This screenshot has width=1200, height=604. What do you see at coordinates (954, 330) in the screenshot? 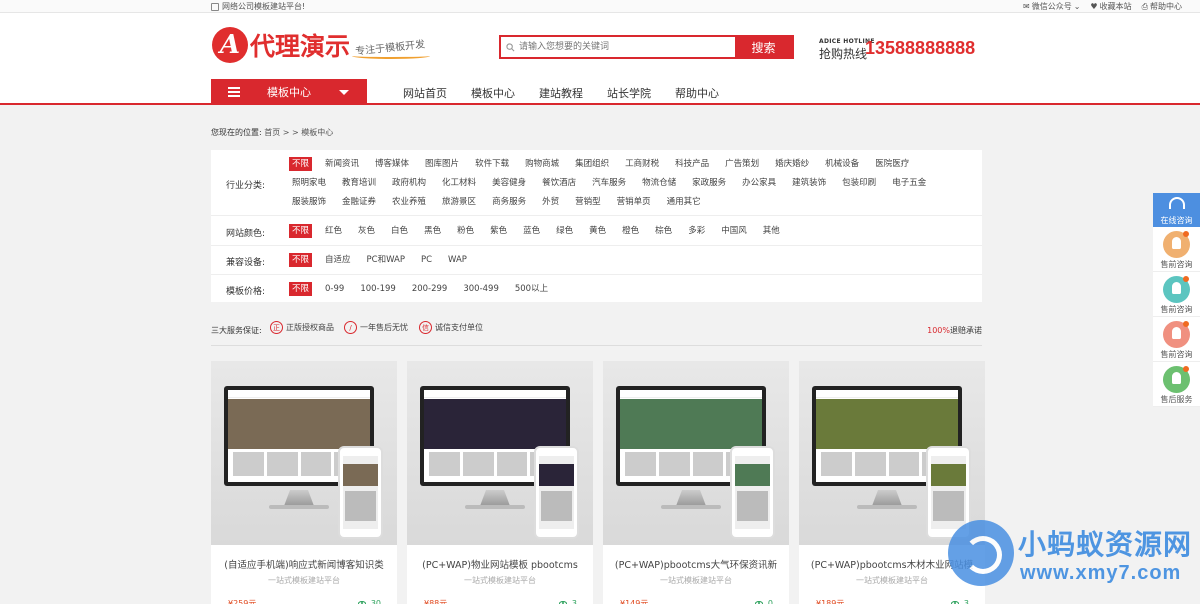
I see `refund-promise: 100%退赔承诺` at bounding box center [954, 330].